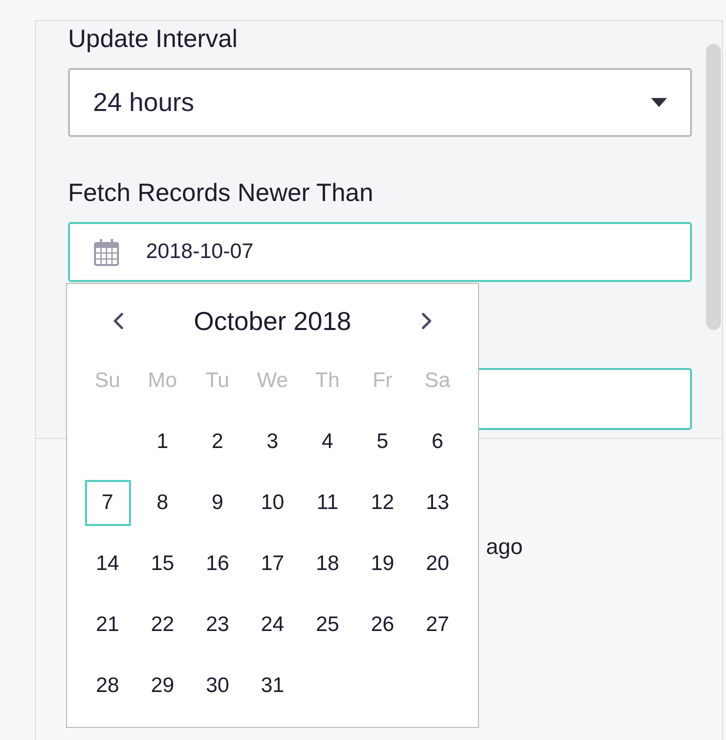 This screenshot has width=726, height=740. I want to click on calendar-day: 9, so click(217, 503).